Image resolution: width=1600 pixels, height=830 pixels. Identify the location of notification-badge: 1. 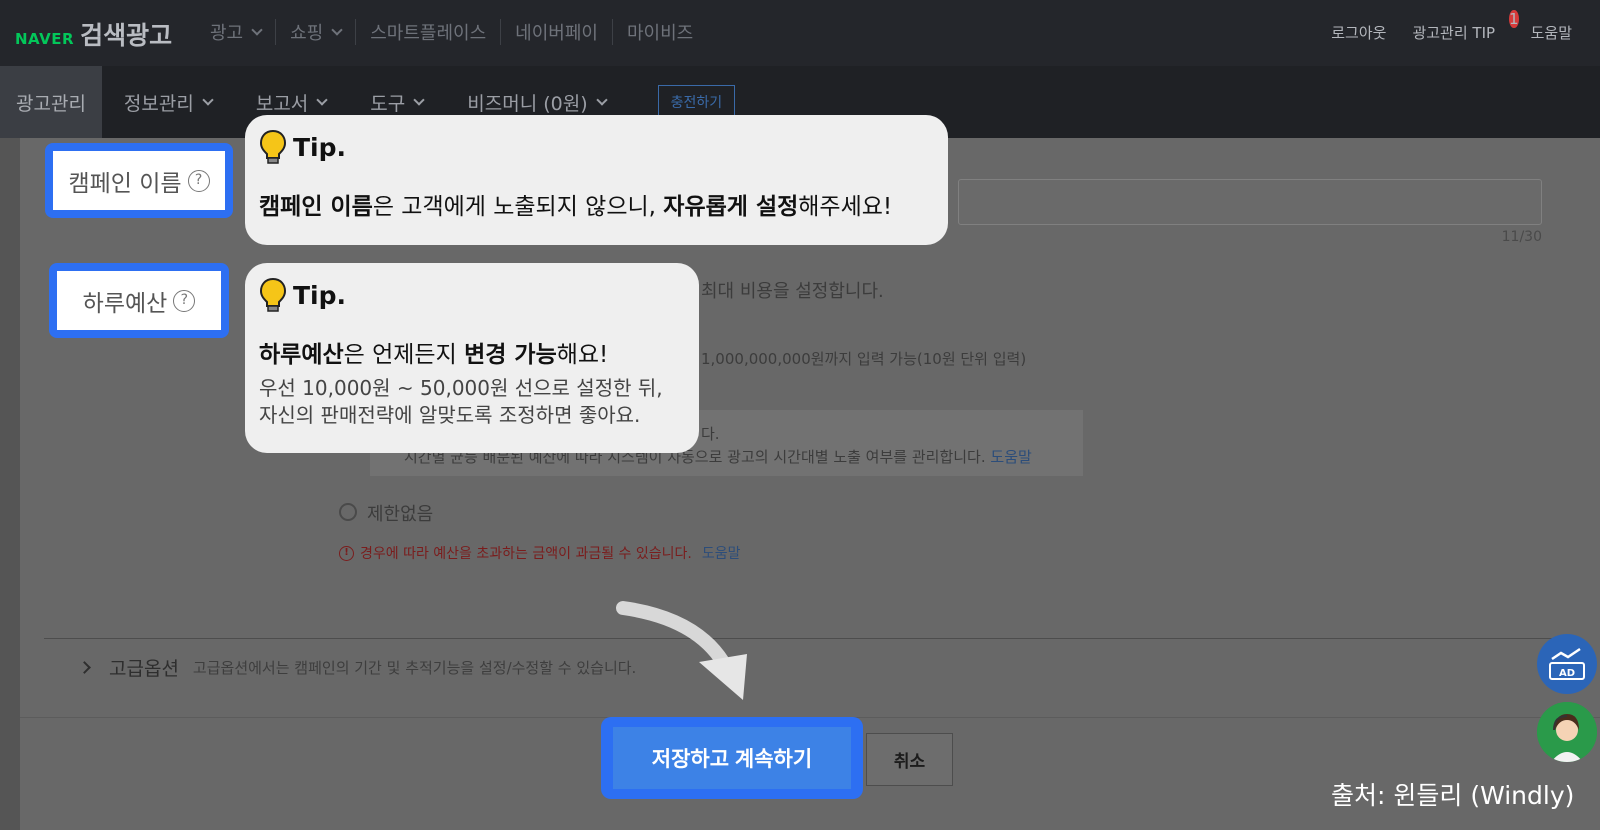
(1514, 19).